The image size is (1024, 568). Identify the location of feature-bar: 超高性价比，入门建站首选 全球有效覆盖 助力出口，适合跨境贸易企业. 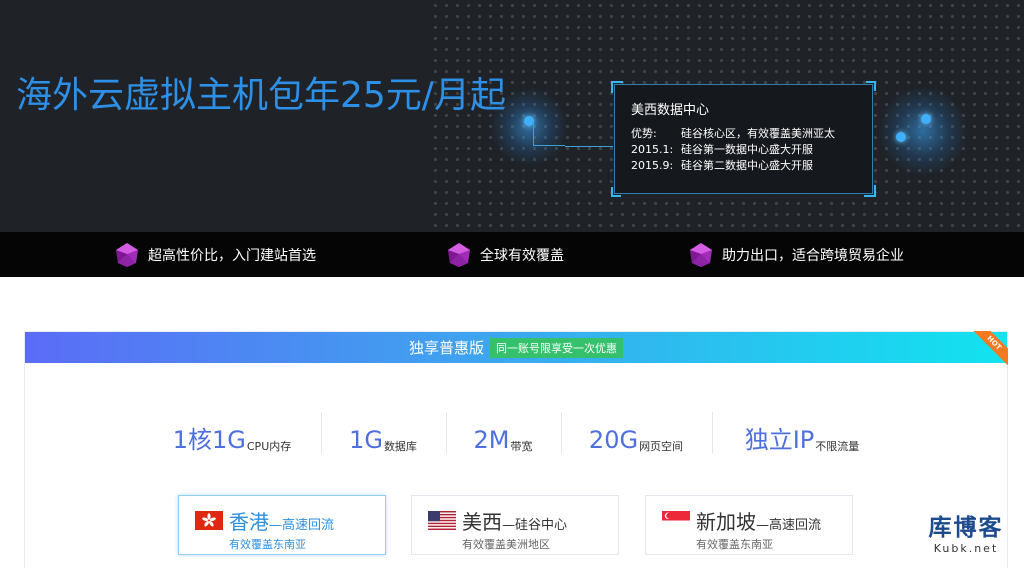
(512, 254).